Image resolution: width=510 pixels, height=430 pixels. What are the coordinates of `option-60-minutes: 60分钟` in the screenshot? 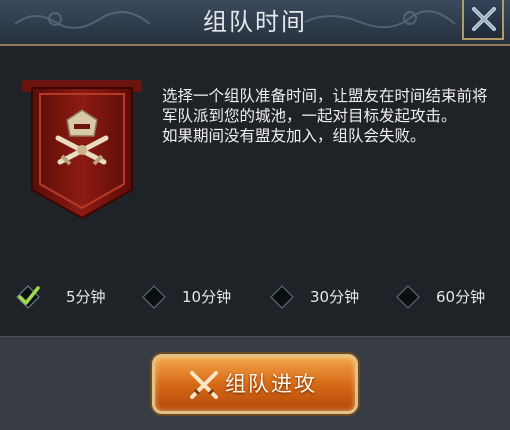 It's located at (451, 297).